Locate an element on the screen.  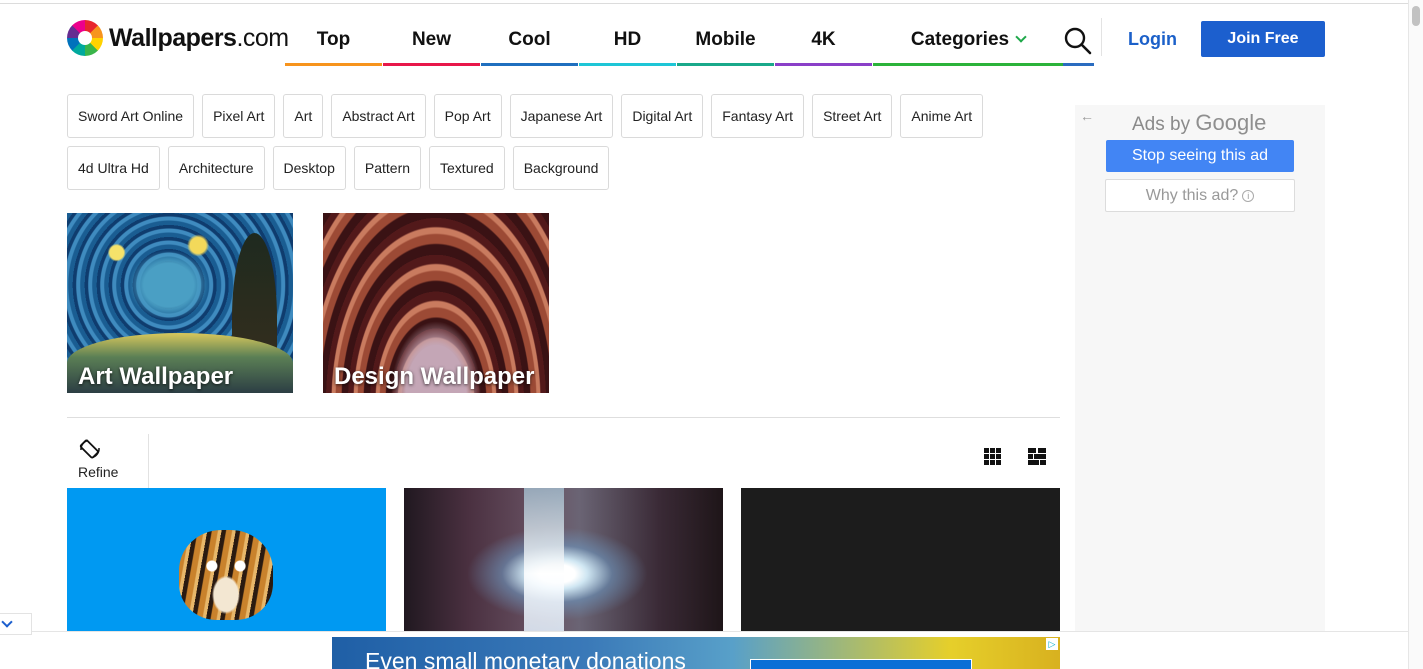
search-icon is located at coordinates (1078, 41).